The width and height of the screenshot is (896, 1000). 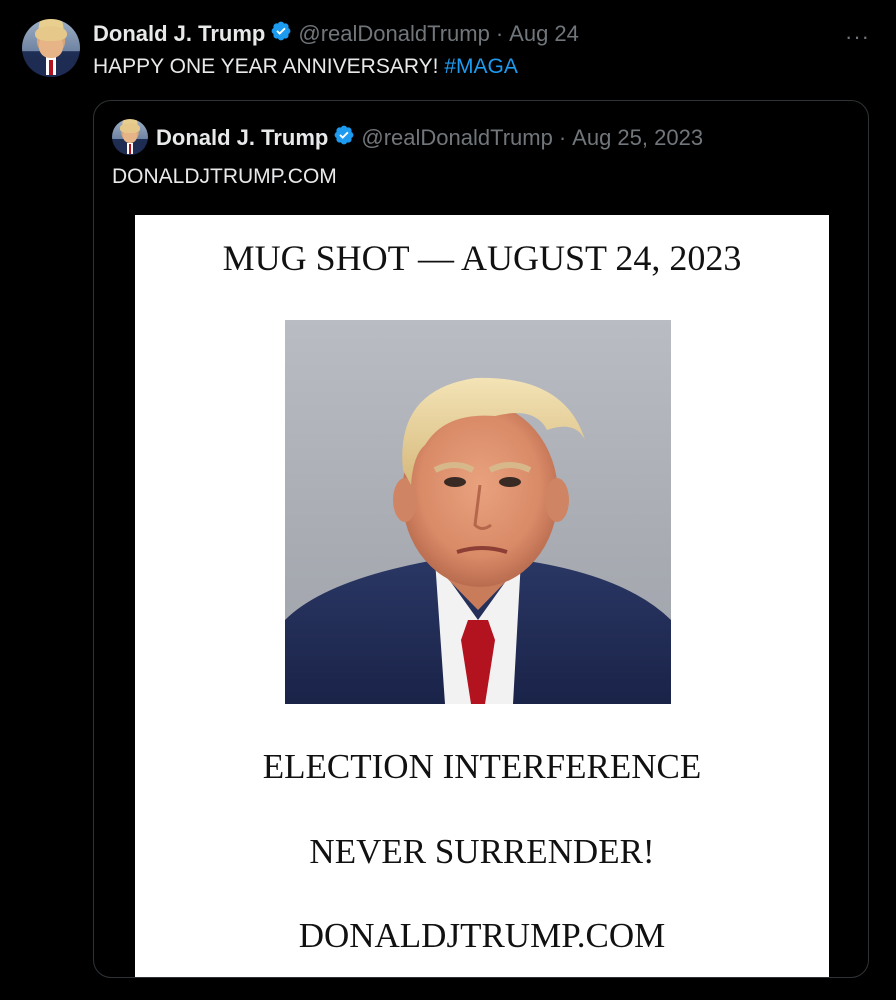 What do you see at coordinates (544, 34) in the screenshot?
I see `tweet-date: Aug 24` at bounding box center [544, 34].